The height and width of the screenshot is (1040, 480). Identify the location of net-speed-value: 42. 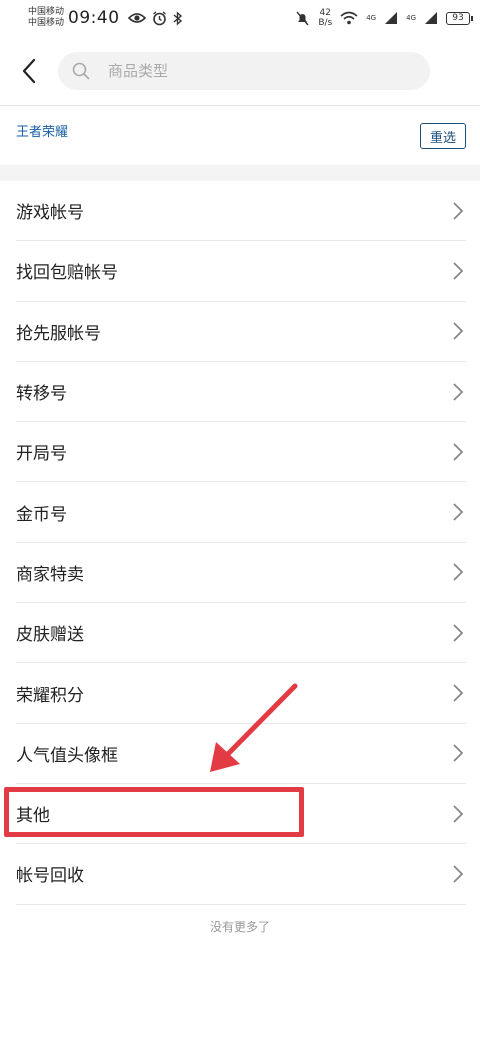
(325, 13).